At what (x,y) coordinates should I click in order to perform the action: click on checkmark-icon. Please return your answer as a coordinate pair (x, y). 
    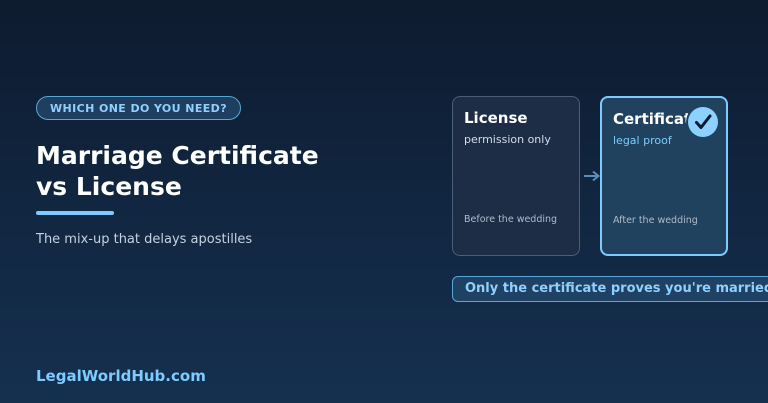
    Looking at the image, I should click on (703, 122).